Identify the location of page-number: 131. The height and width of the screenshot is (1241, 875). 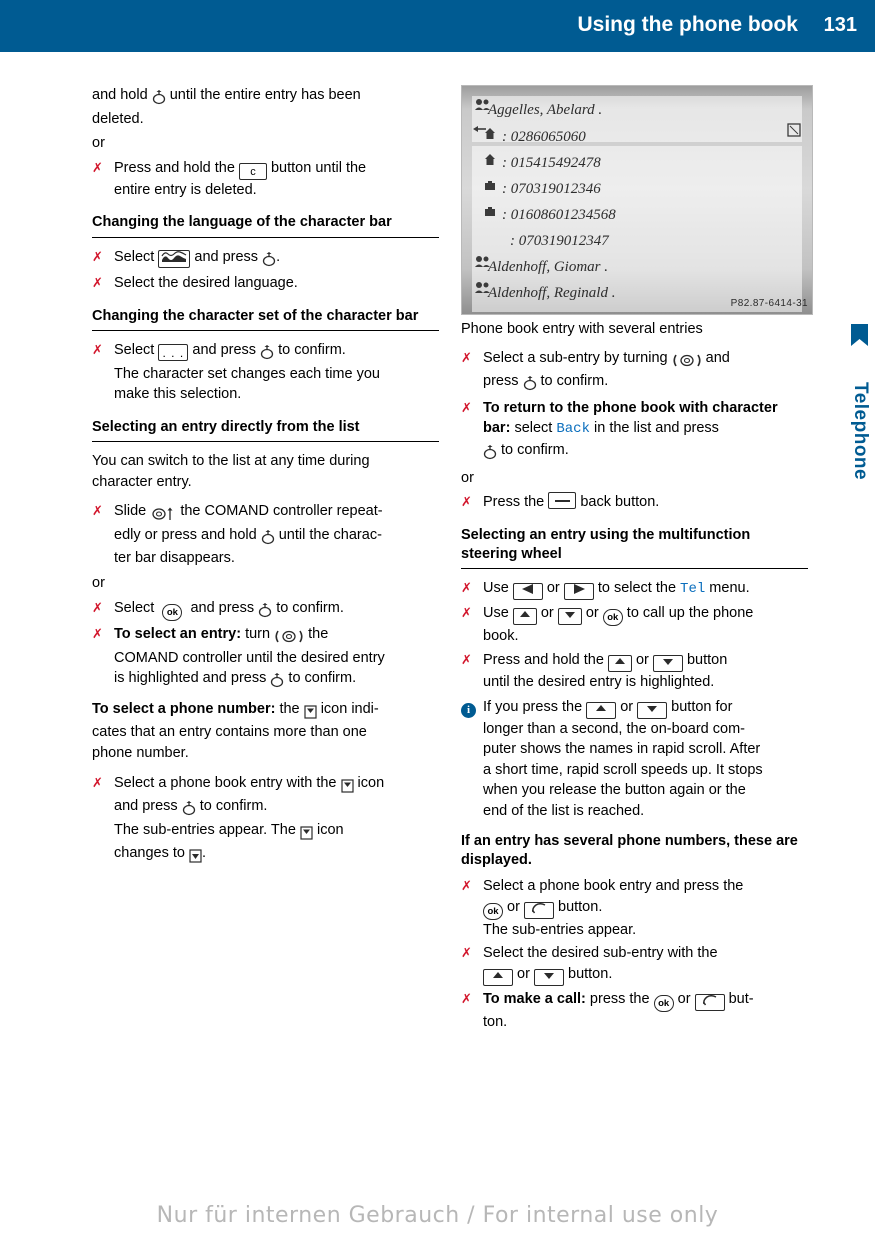
(840, 25).